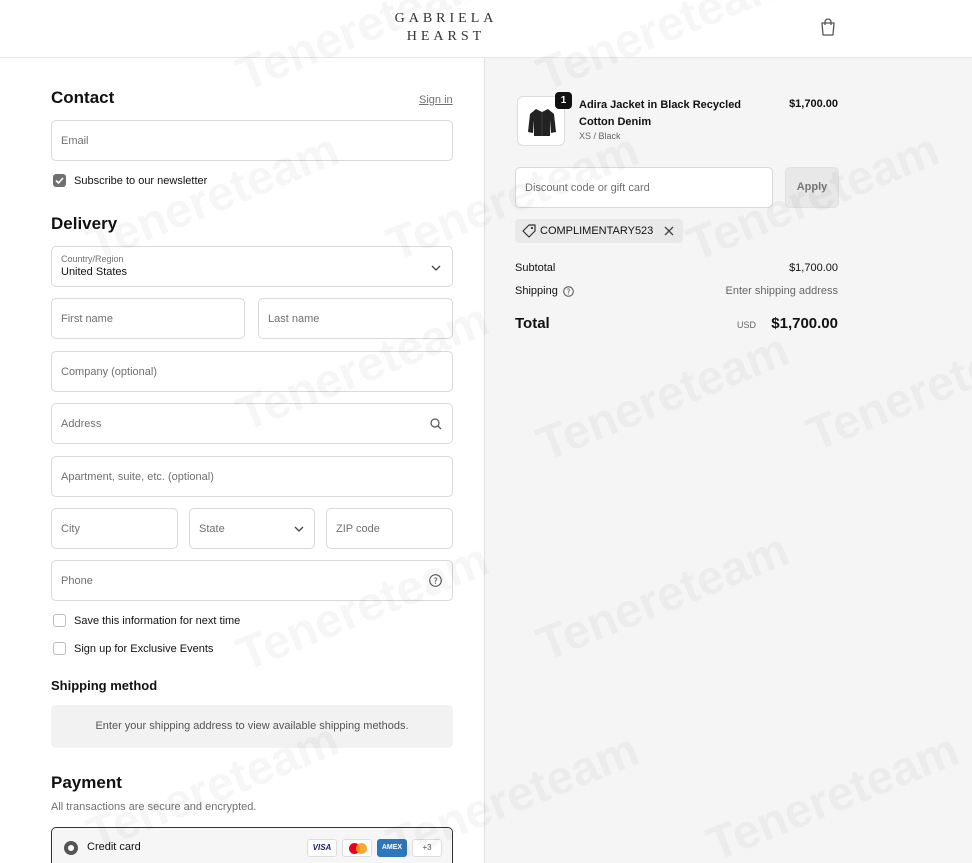 The image size is (972, 863). Describe the element at coordinates (587, 188) in the screenshot. I see `discount-placeholder: Discount code or gift card` at that location.